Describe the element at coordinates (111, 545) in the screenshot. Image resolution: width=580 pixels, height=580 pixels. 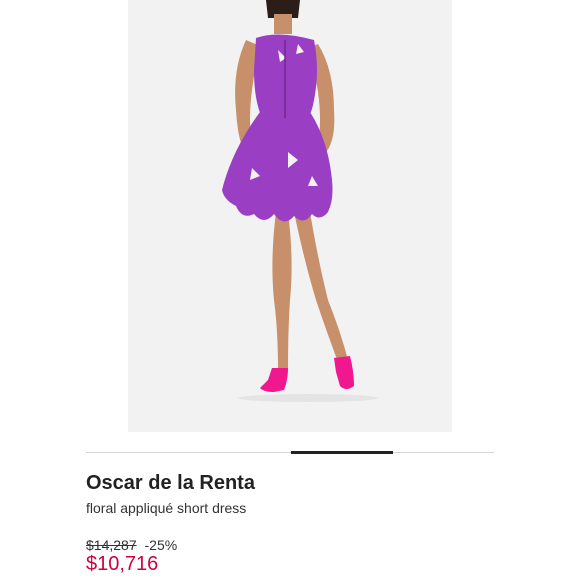
I see `original-price: $14,287` at that location.